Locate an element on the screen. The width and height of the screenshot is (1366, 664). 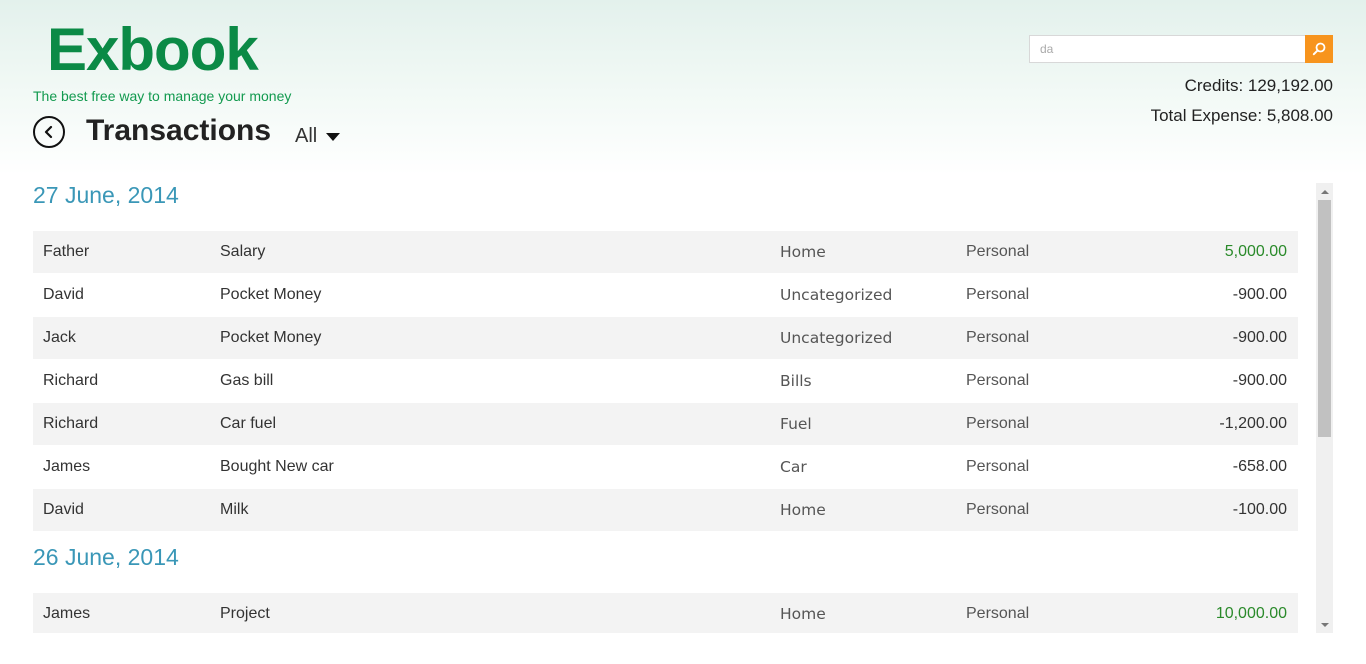
scroll-thumb is located at coordinates (1324, 318).